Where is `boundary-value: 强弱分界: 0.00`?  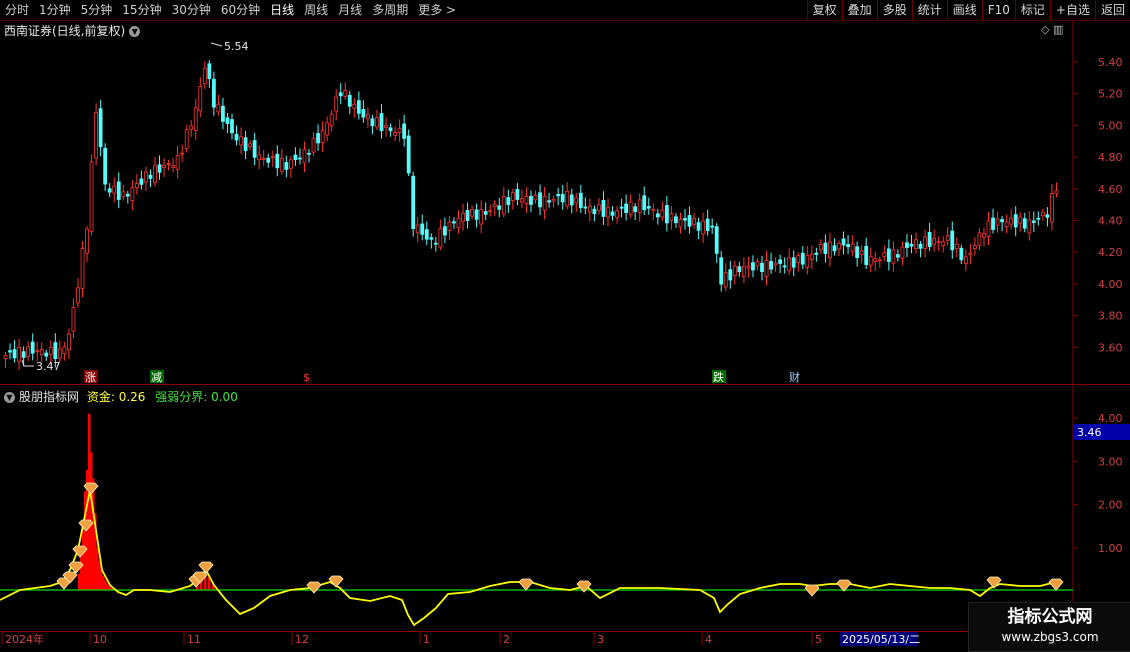 boundary-value: 强弱分界: 0.00 is located at coordinates (196, 397).